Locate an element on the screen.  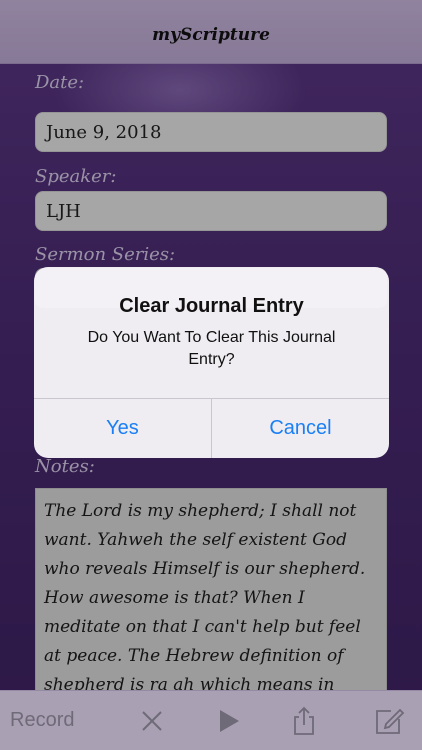
close-icon is located at coordinates (152, 721).